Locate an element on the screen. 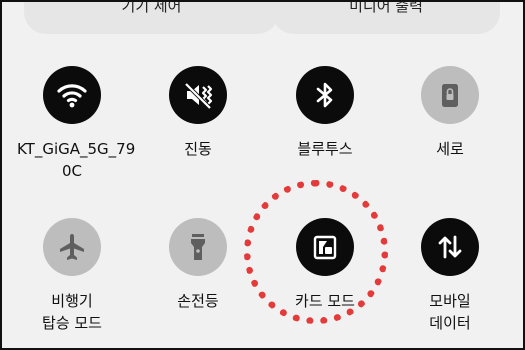  tile-bluetooth-label: 블루투스 is located at coordinates (325, 149).